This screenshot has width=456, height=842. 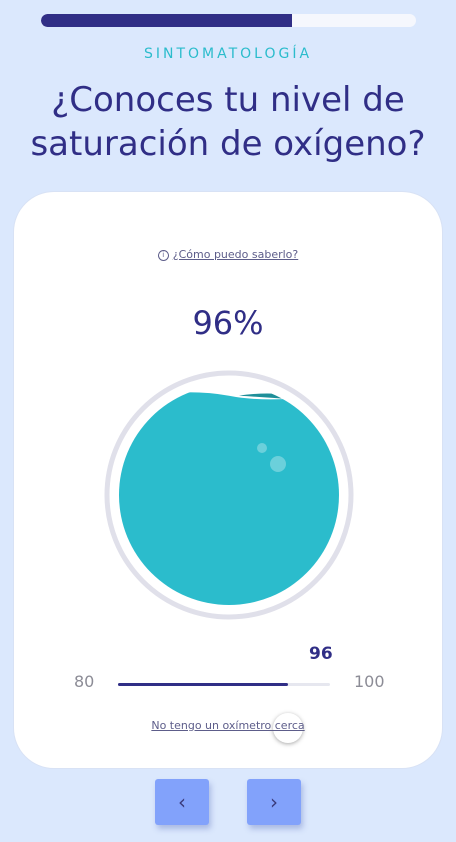 I want to click on slider-track, so click(x=224, y=713).